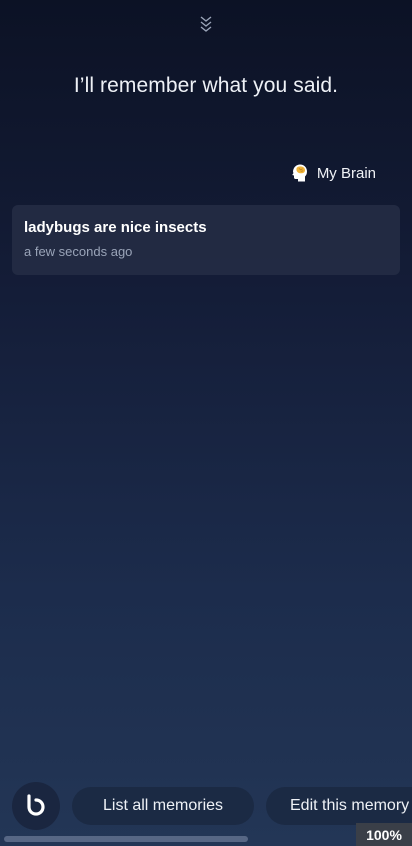  I want to click on collapse-handle, so click(206, 24).